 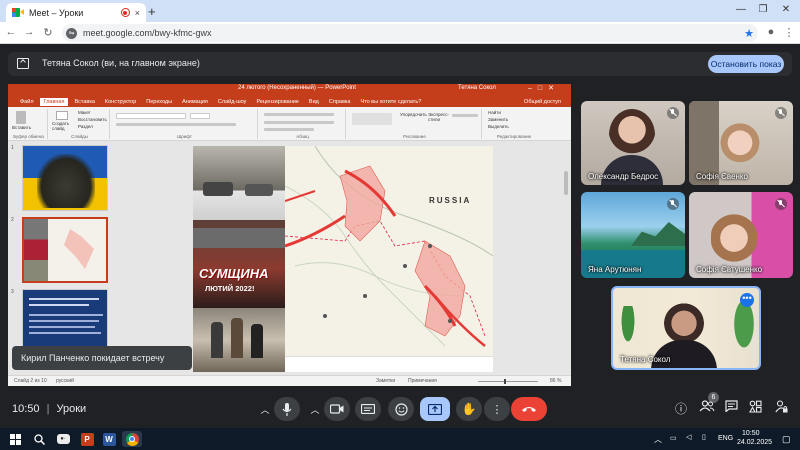 What do you see at coordinates (413, 114) in the screenshot?
I see `arrange-button: Упорядочить` at bounding box center [413, 114].